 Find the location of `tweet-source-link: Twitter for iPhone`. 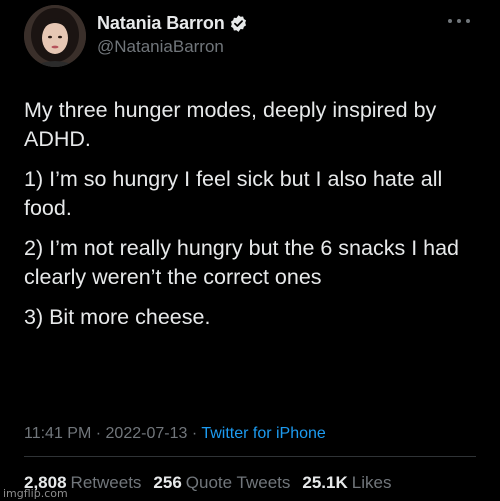

tweet-source-link: Twitter for iPhone is located at coordinates (263, 433).